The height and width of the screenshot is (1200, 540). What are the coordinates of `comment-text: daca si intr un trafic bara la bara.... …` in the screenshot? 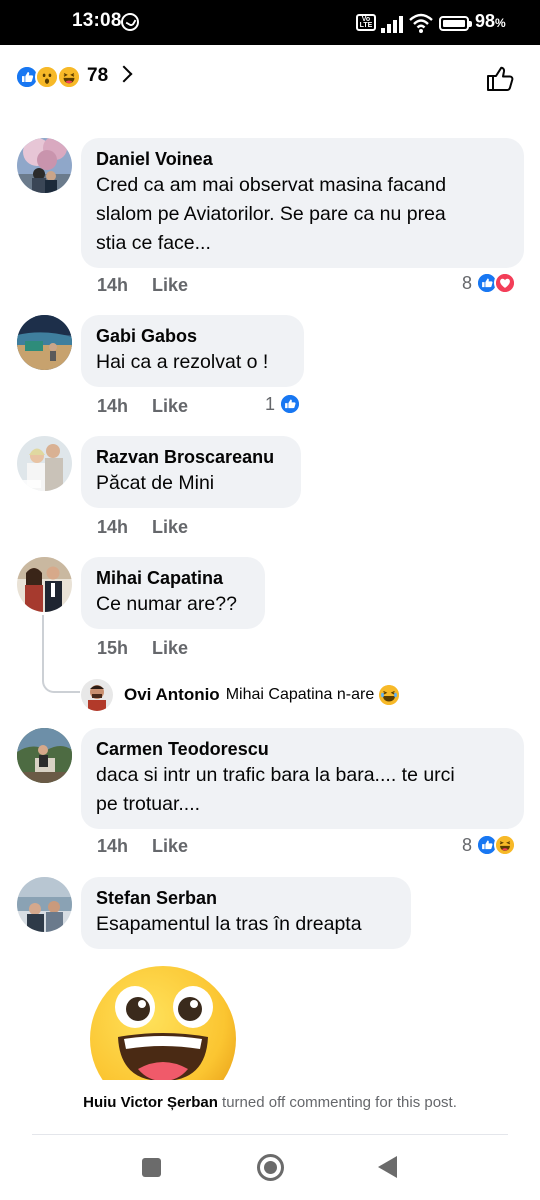 It's located at (275, 775).